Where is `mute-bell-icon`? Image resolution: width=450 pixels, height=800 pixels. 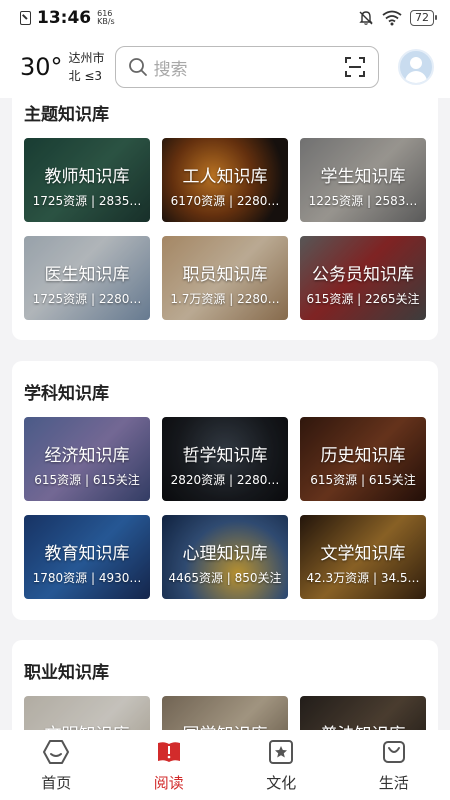
mute-bell-icon is located at coordinates (366, 18).